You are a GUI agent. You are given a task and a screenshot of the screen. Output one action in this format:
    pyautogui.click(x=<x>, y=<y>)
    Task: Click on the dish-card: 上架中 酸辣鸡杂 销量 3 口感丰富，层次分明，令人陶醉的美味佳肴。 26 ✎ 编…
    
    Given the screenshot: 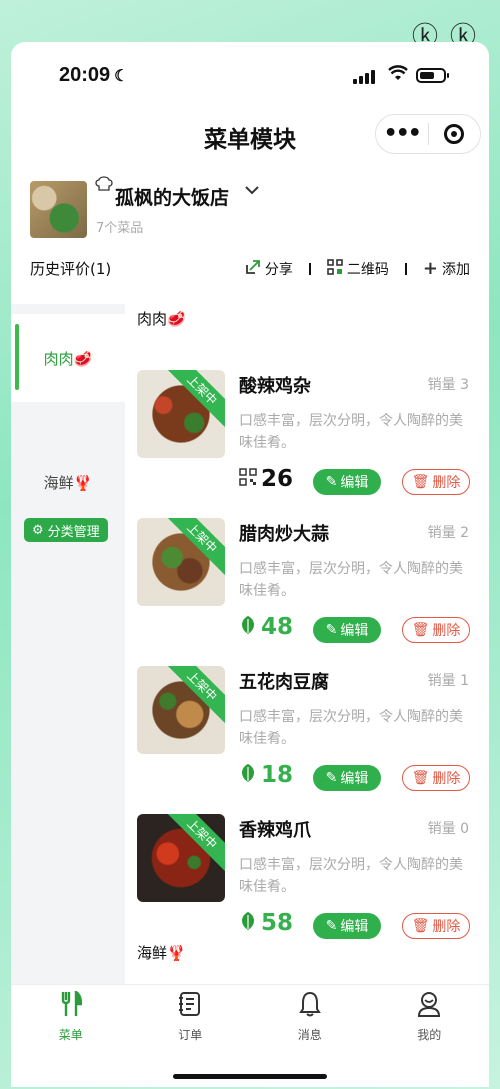 What is the action you would take?
    pyautogui.click(x=308, y=435)
    